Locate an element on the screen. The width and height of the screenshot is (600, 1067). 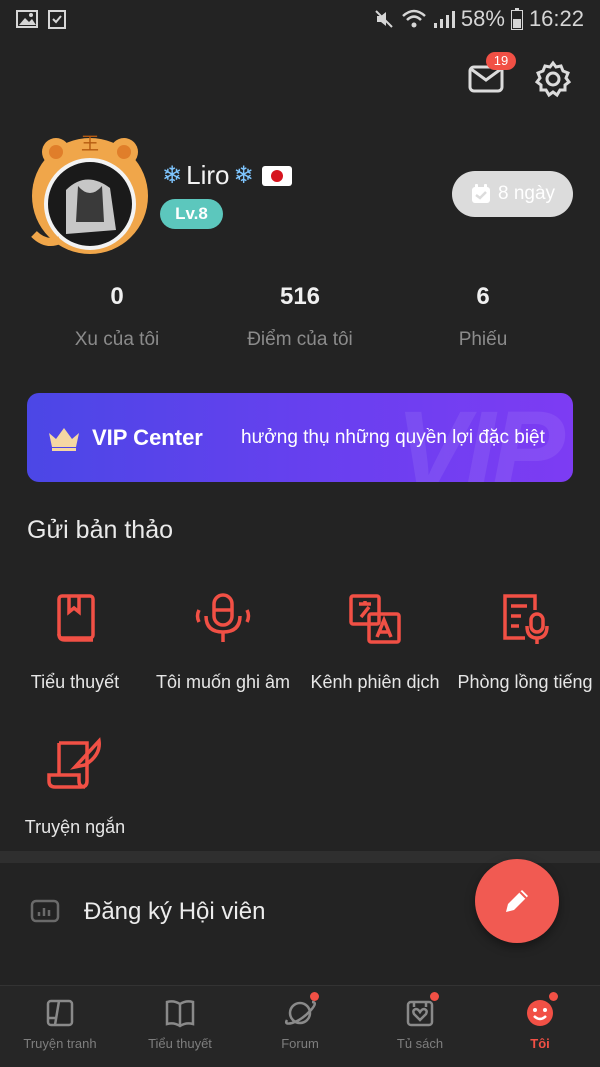
checkin-label: 8 ngày is located at coordinates (526, 193).